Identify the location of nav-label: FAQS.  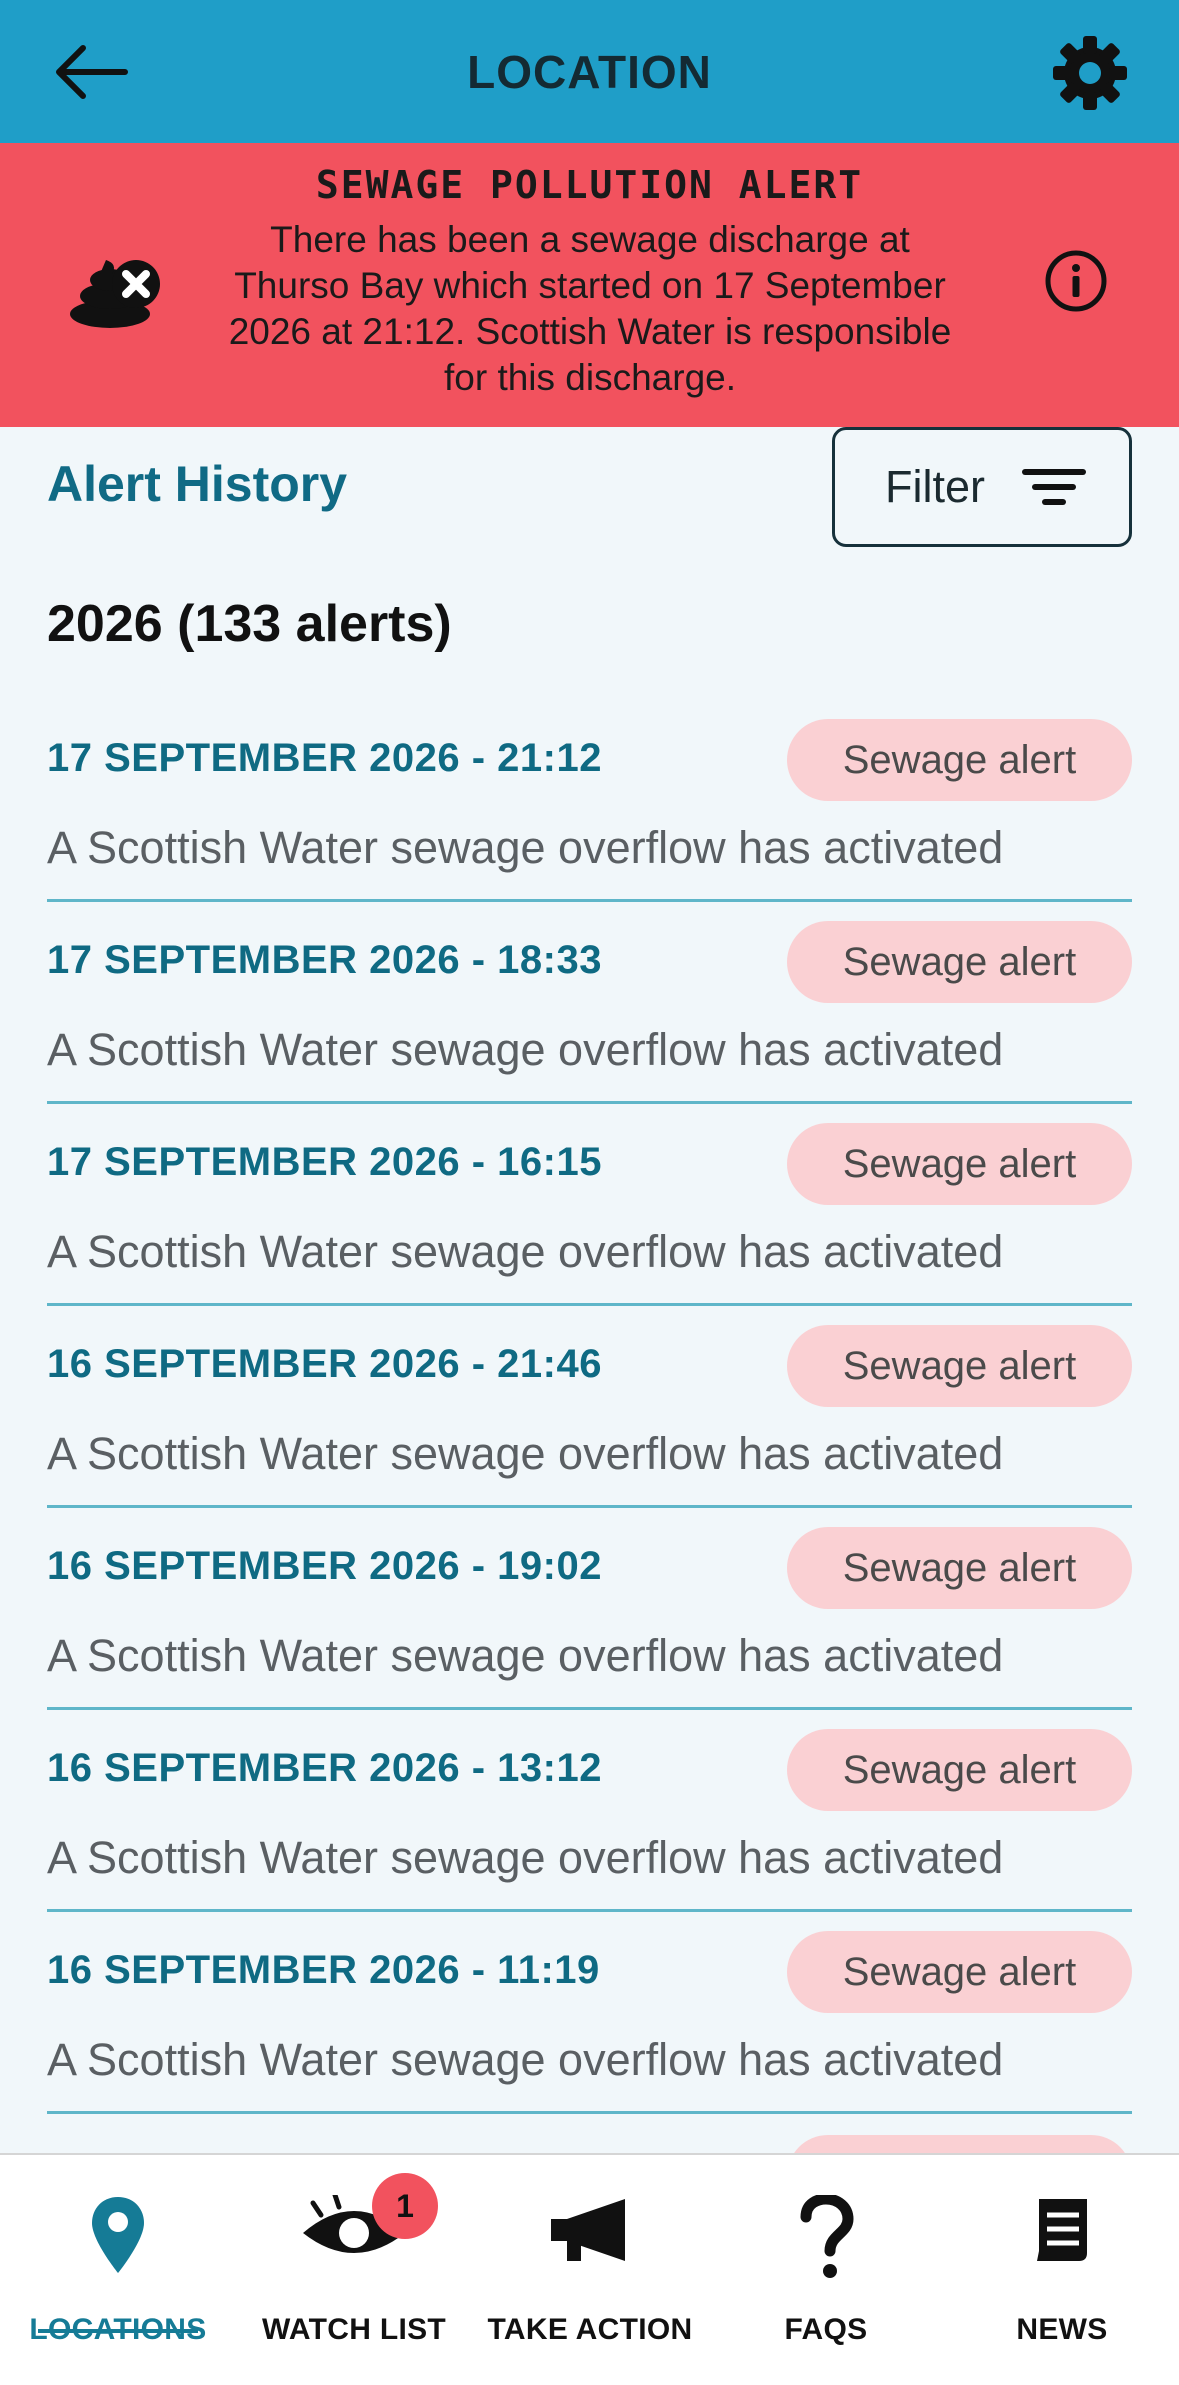
(826, 2329).